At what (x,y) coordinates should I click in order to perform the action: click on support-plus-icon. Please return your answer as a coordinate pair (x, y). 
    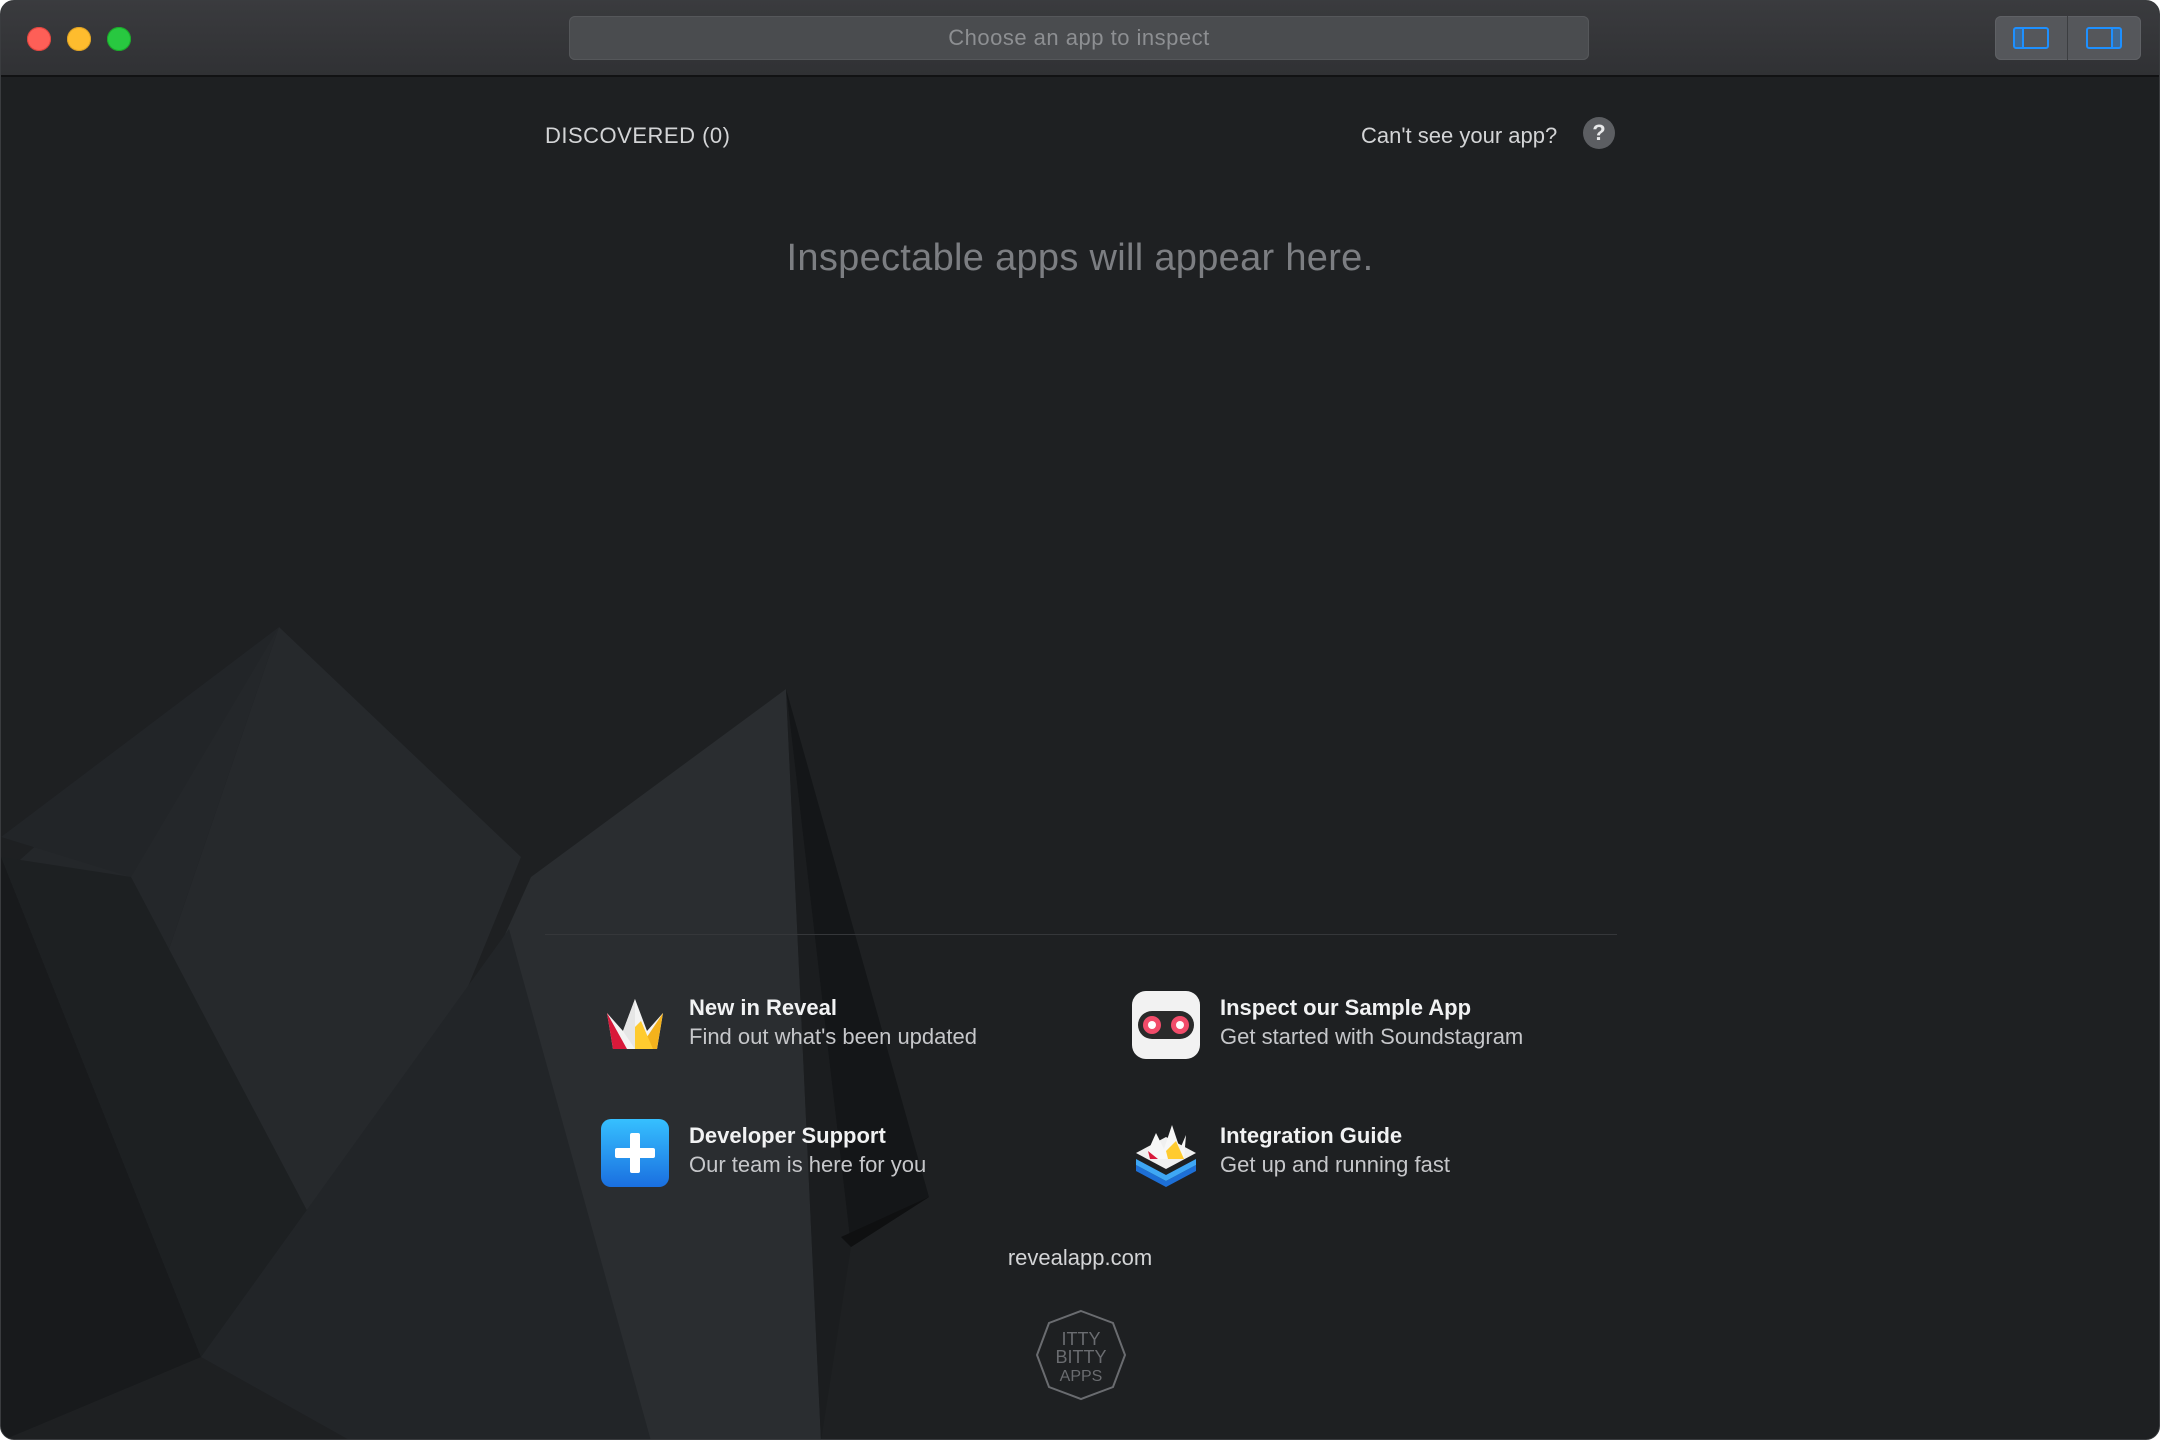
    Looking at the image, I should click on (635, 1153).